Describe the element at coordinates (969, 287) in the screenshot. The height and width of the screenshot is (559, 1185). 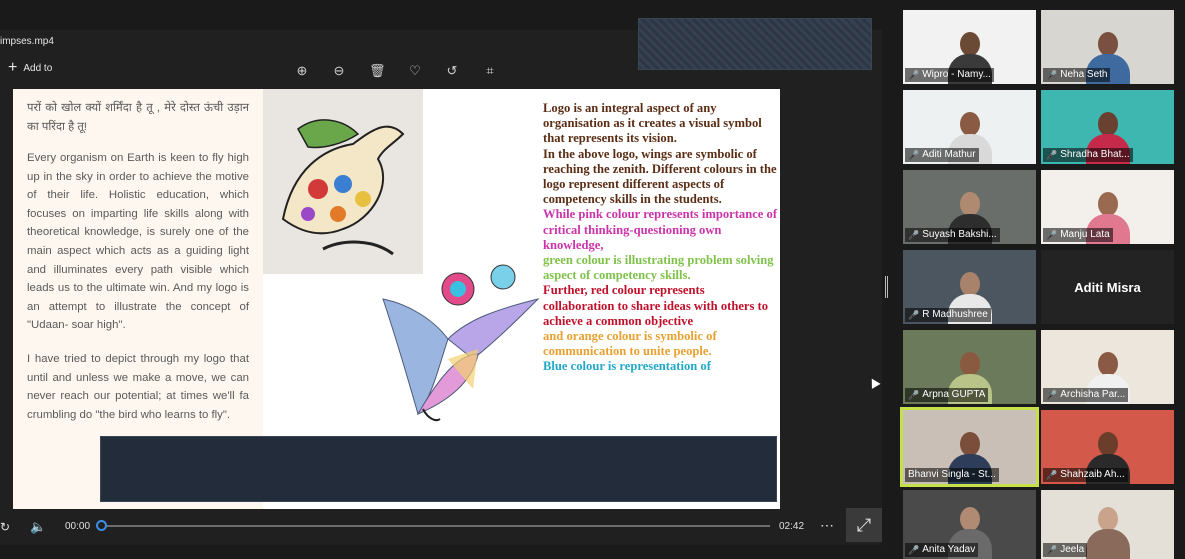
I see `participant-tile: 🎤 R Madhushree` at that location.